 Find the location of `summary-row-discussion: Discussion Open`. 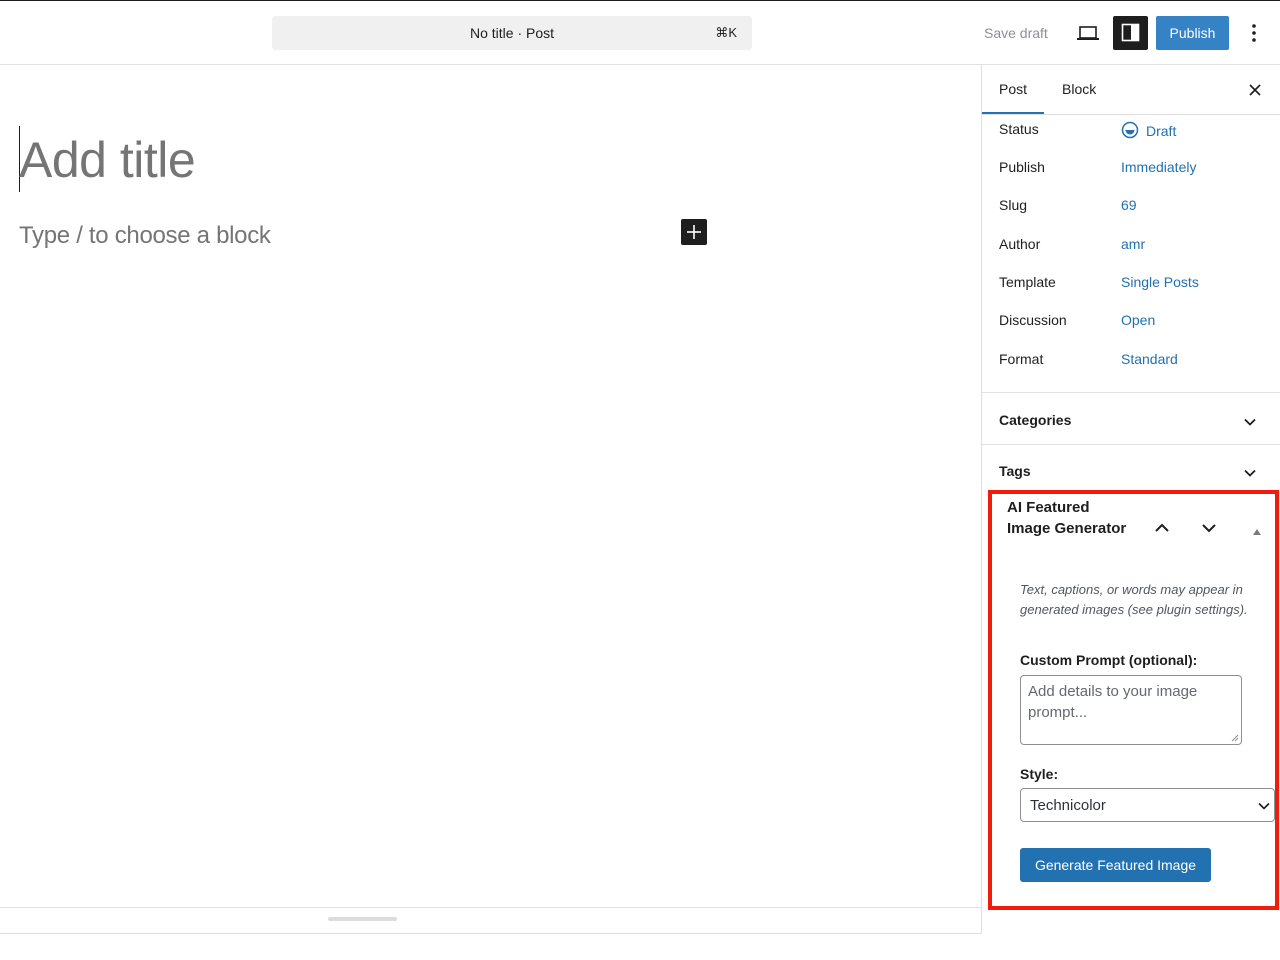

summary-row-discussion: Discussion Open is located at coordinates (1134, 322).